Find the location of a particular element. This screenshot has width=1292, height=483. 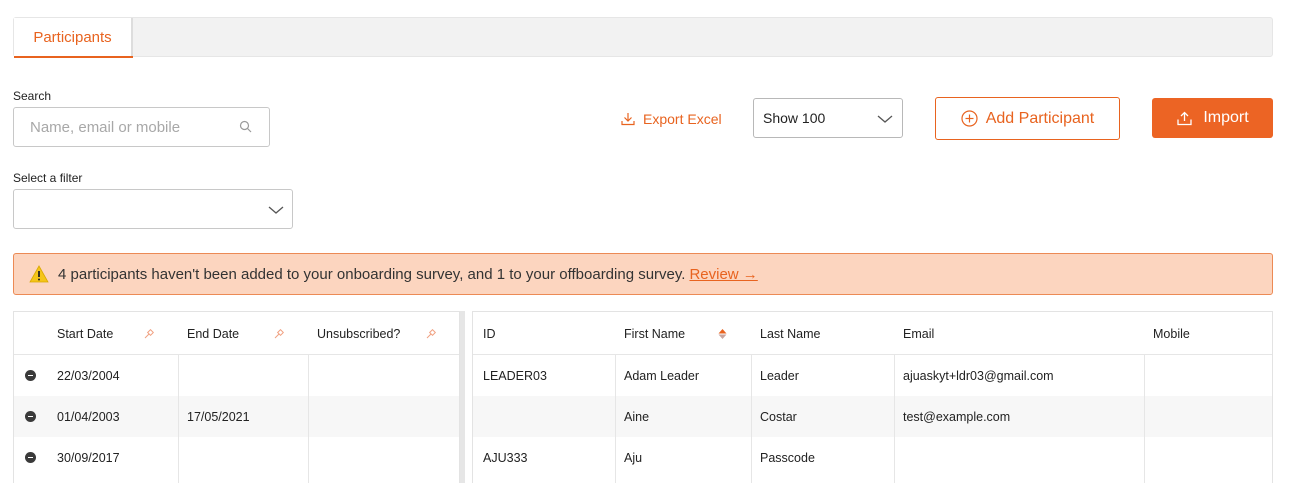

export-excel-button: Export Excel is located at coordinates (671, 119).